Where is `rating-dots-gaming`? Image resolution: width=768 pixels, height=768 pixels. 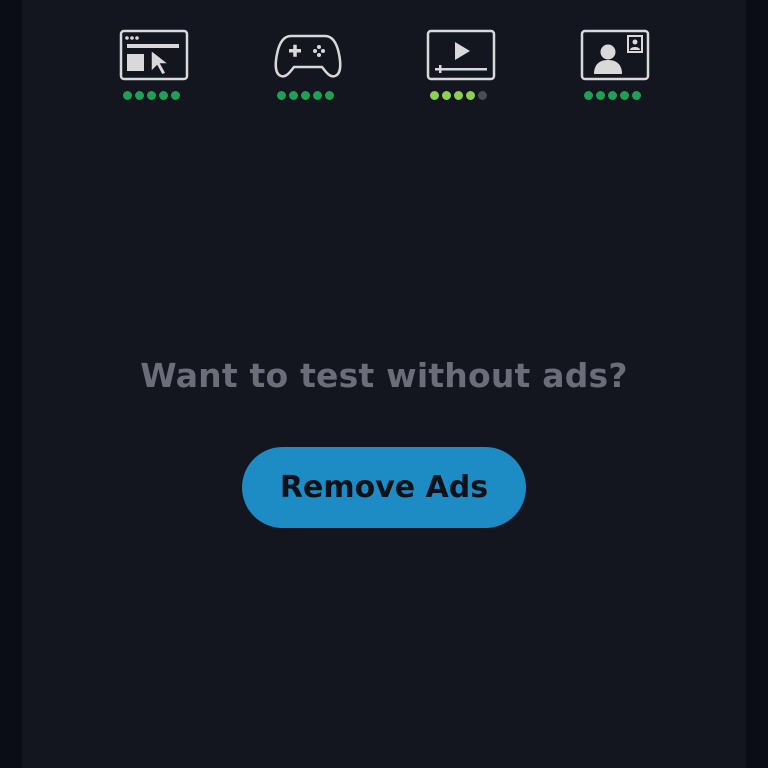
rating-dots-gaming is located at coordinates (305, 96).